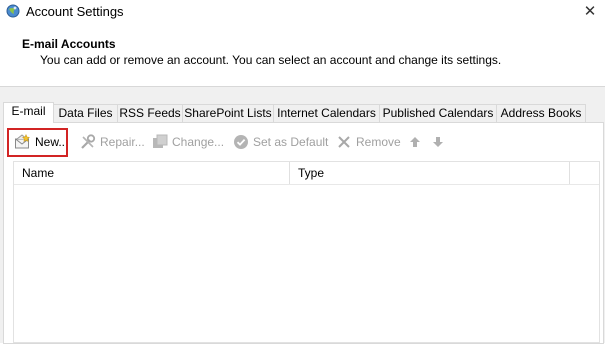 Image resolution: width=605 pixels, height=344 pixels. What do you see at coordinates (302, 12) in the screenshot?
I see `title-bar: Account Settings ✕` at bounding box center [302, 12].